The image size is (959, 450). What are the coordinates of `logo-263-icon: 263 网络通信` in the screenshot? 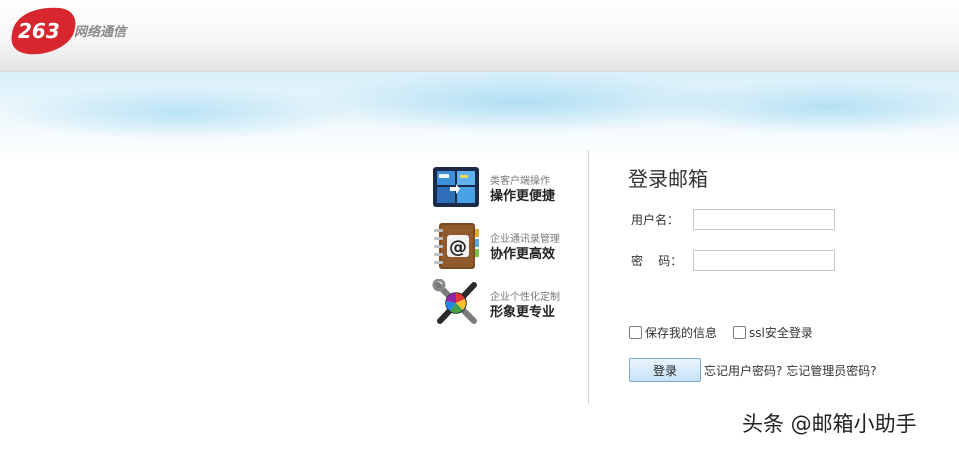 It's located at (69, 31).